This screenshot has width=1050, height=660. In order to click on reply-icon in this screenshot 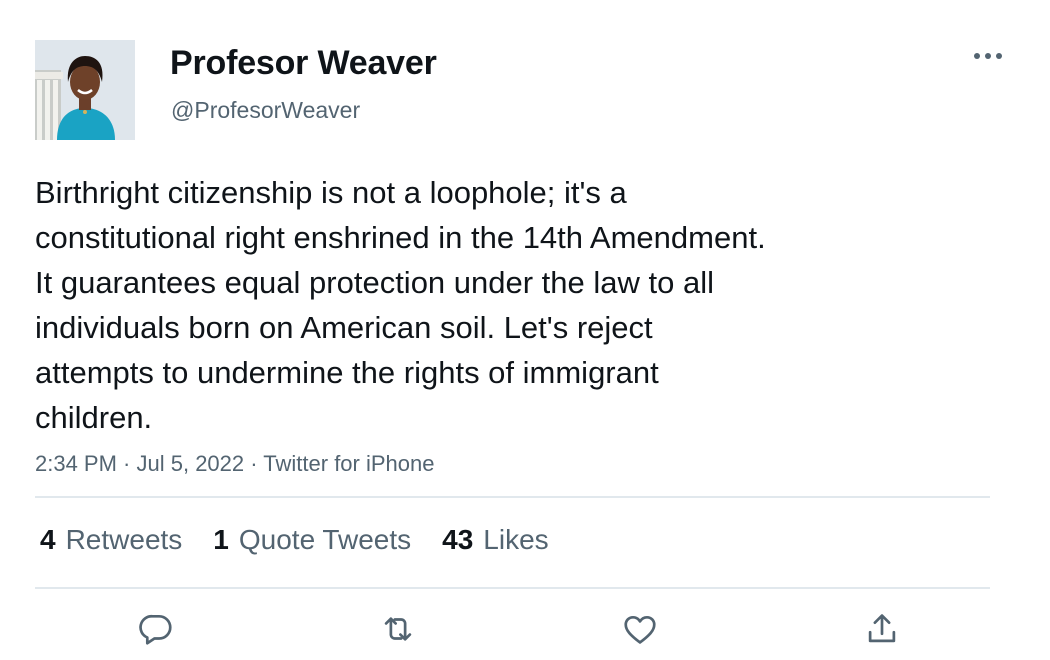, I will do `click(155, 629)`.